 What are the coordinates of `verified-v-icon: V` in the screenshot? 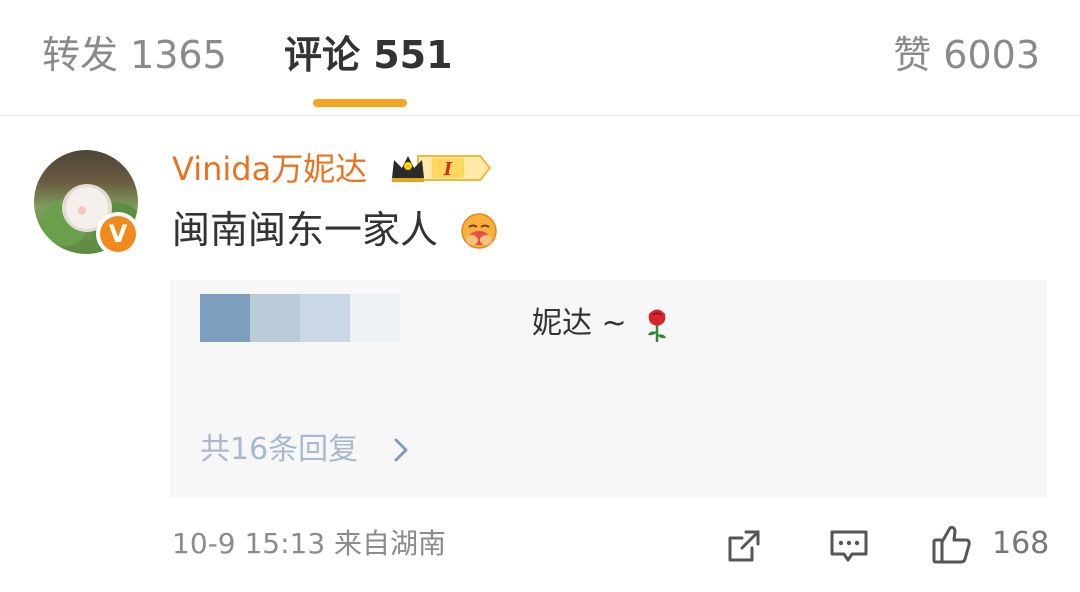 It's located at (118, 234).